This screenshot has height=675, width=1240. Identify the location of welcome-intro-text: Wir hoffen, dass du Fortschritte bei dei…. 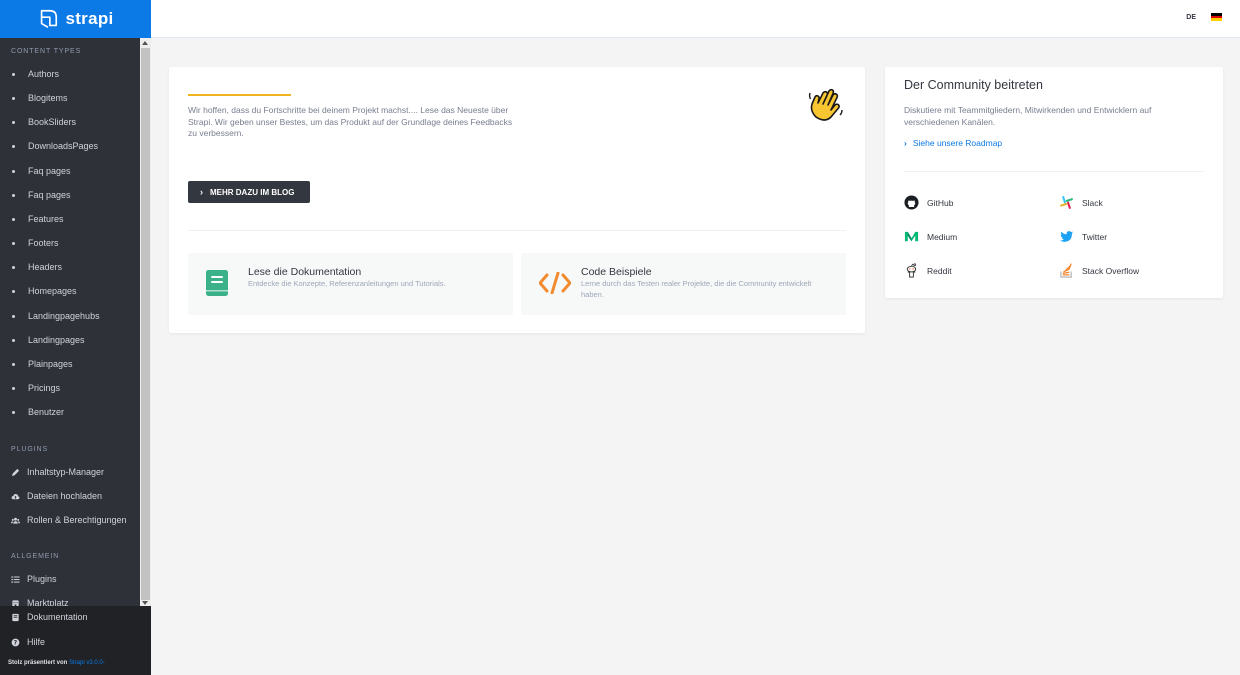
(350, 121).